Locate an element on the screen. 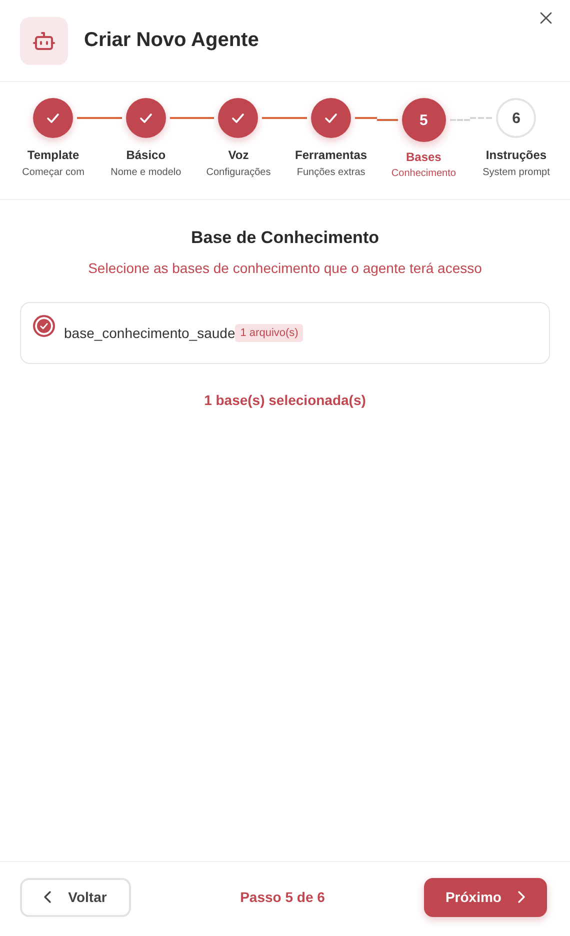 The width and height of the screenshot is (570, 936). section-title: Base de Conhecimento is located at coordinates (285, 238).